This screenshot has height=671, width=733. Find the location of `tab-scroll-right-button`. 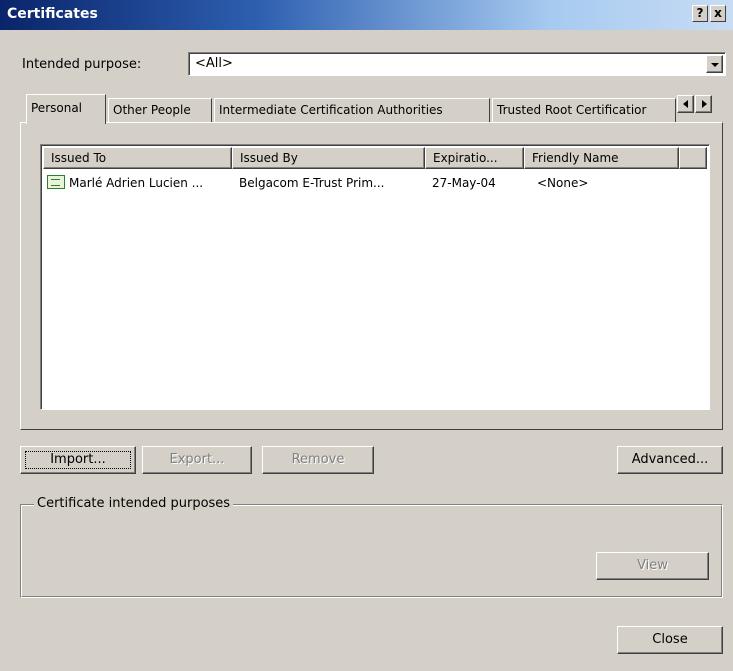

tab-scroll-right-button is located at coordinates (703, 104).